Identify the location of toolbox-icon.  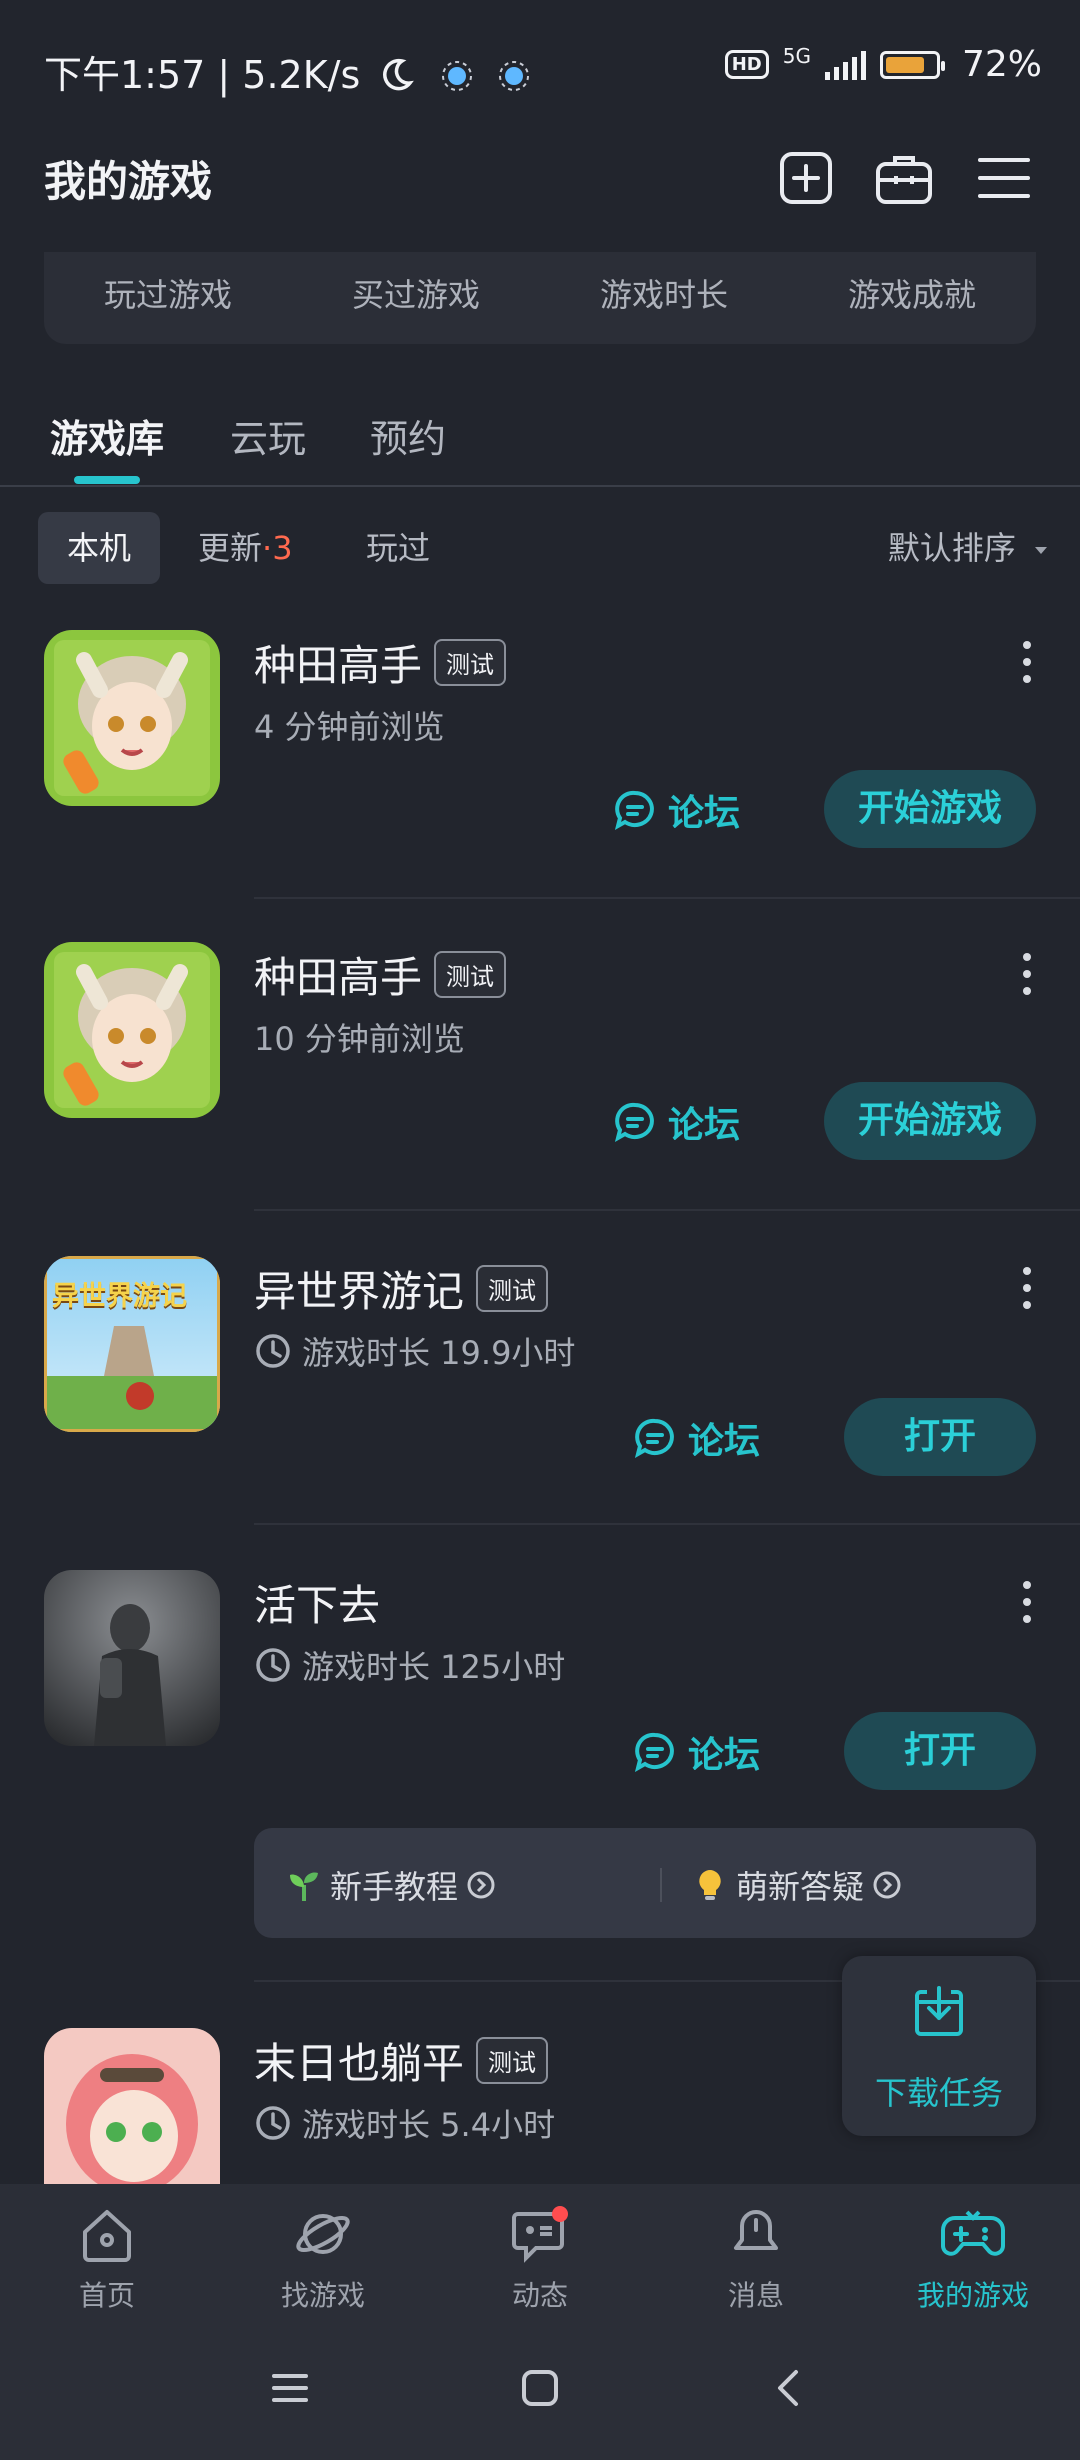
(904, 178).